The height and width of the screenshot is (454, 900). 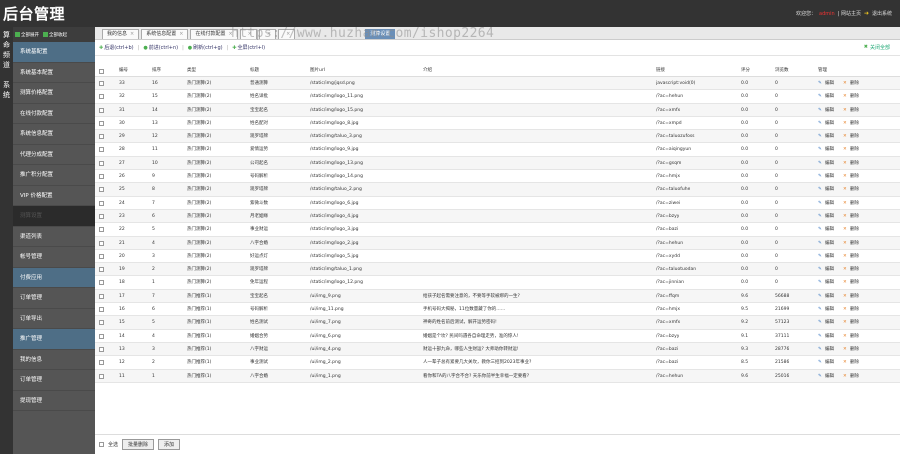 What do you see at coordinates (165, 34) in the screenshot?
I see `tab-item: 系统信息配置 ×` at bounding box center [165, 34].